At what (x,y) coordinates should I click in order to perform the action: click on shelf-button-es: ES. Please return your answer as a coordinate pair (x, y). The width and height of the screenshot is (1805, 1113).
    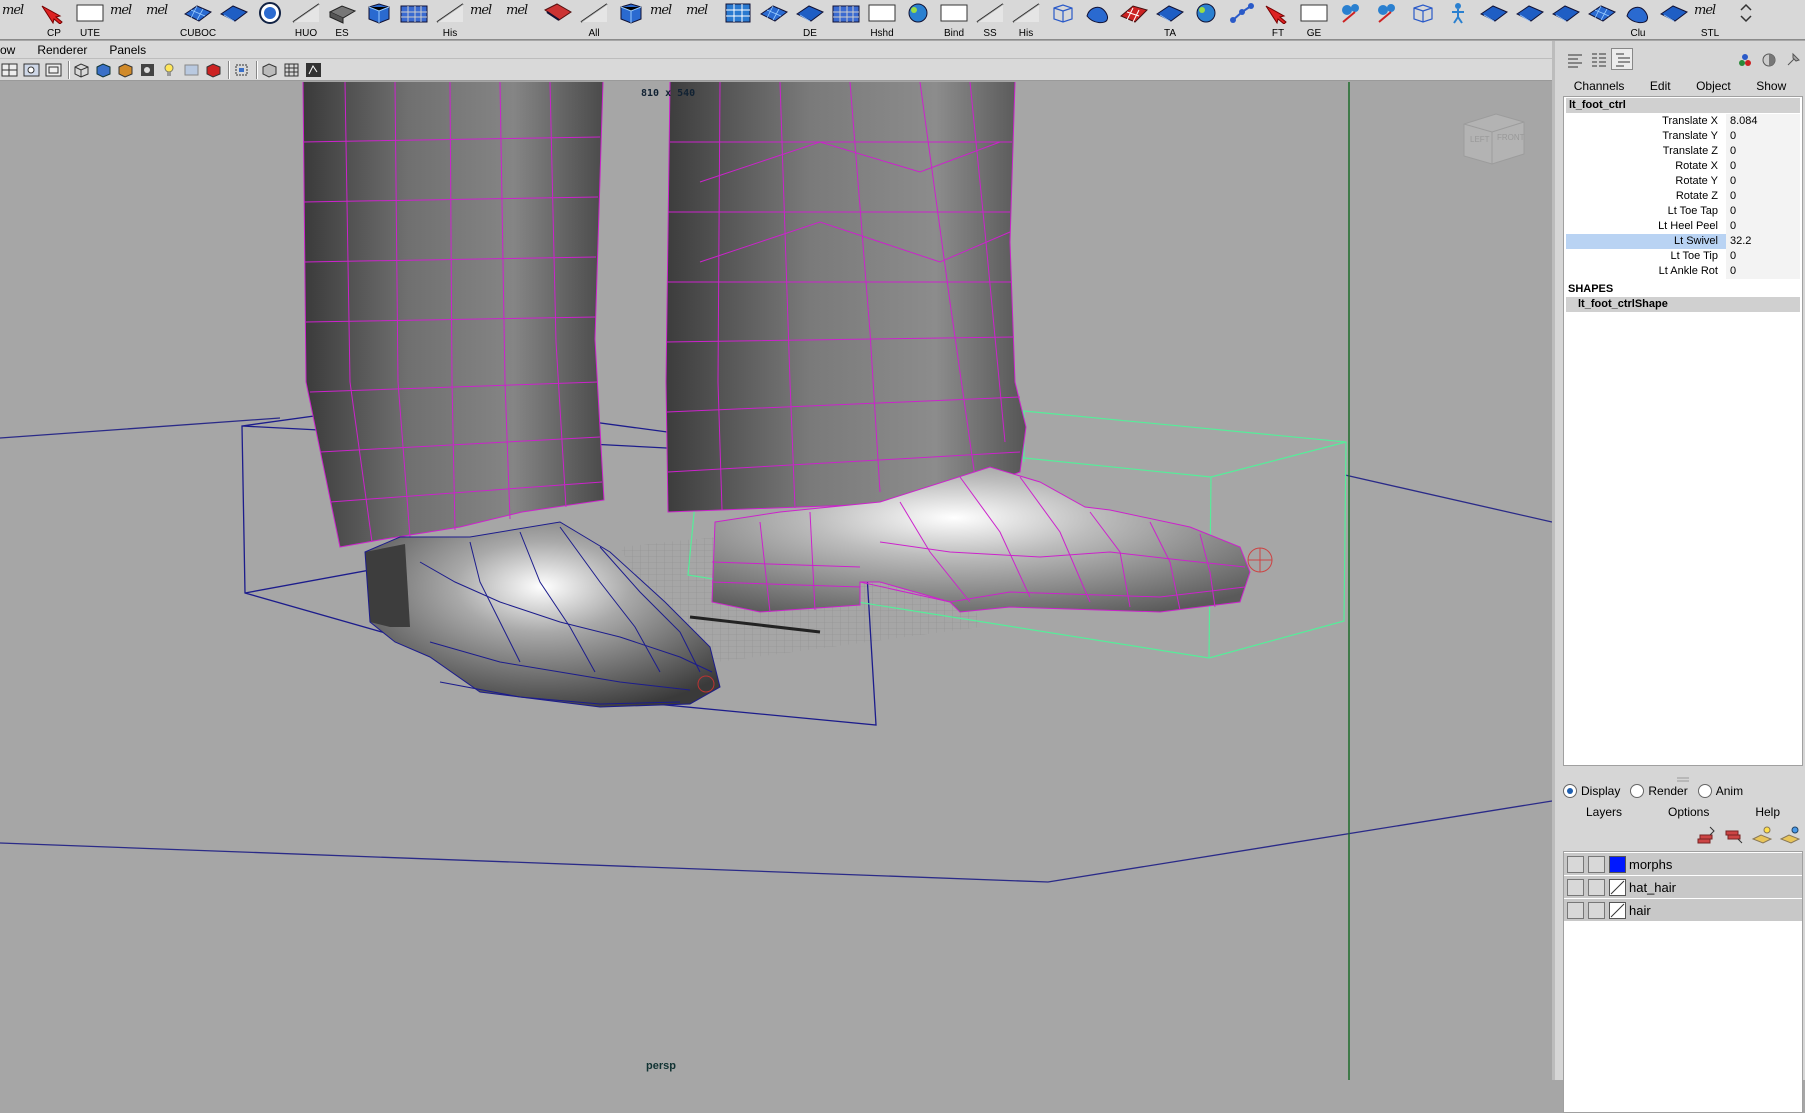
    Looking at the image, I should click on (342, 19).